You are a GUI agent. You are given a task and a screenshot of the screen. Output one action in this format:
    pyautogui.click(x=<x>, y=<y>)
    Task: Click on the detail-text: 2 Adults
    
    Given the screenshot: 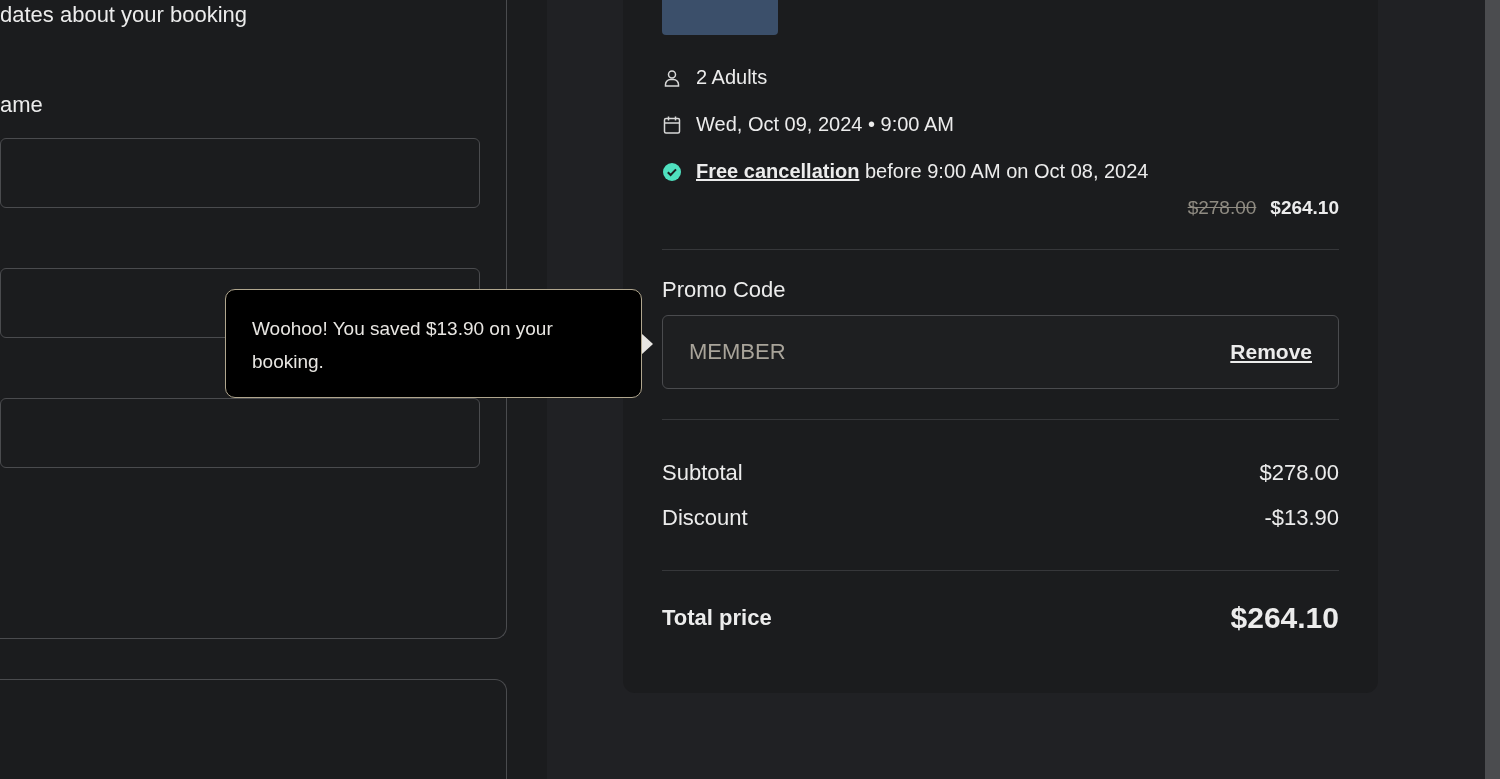 What is the action you would take?
    pyautogui.click(x=732, y=77)
    